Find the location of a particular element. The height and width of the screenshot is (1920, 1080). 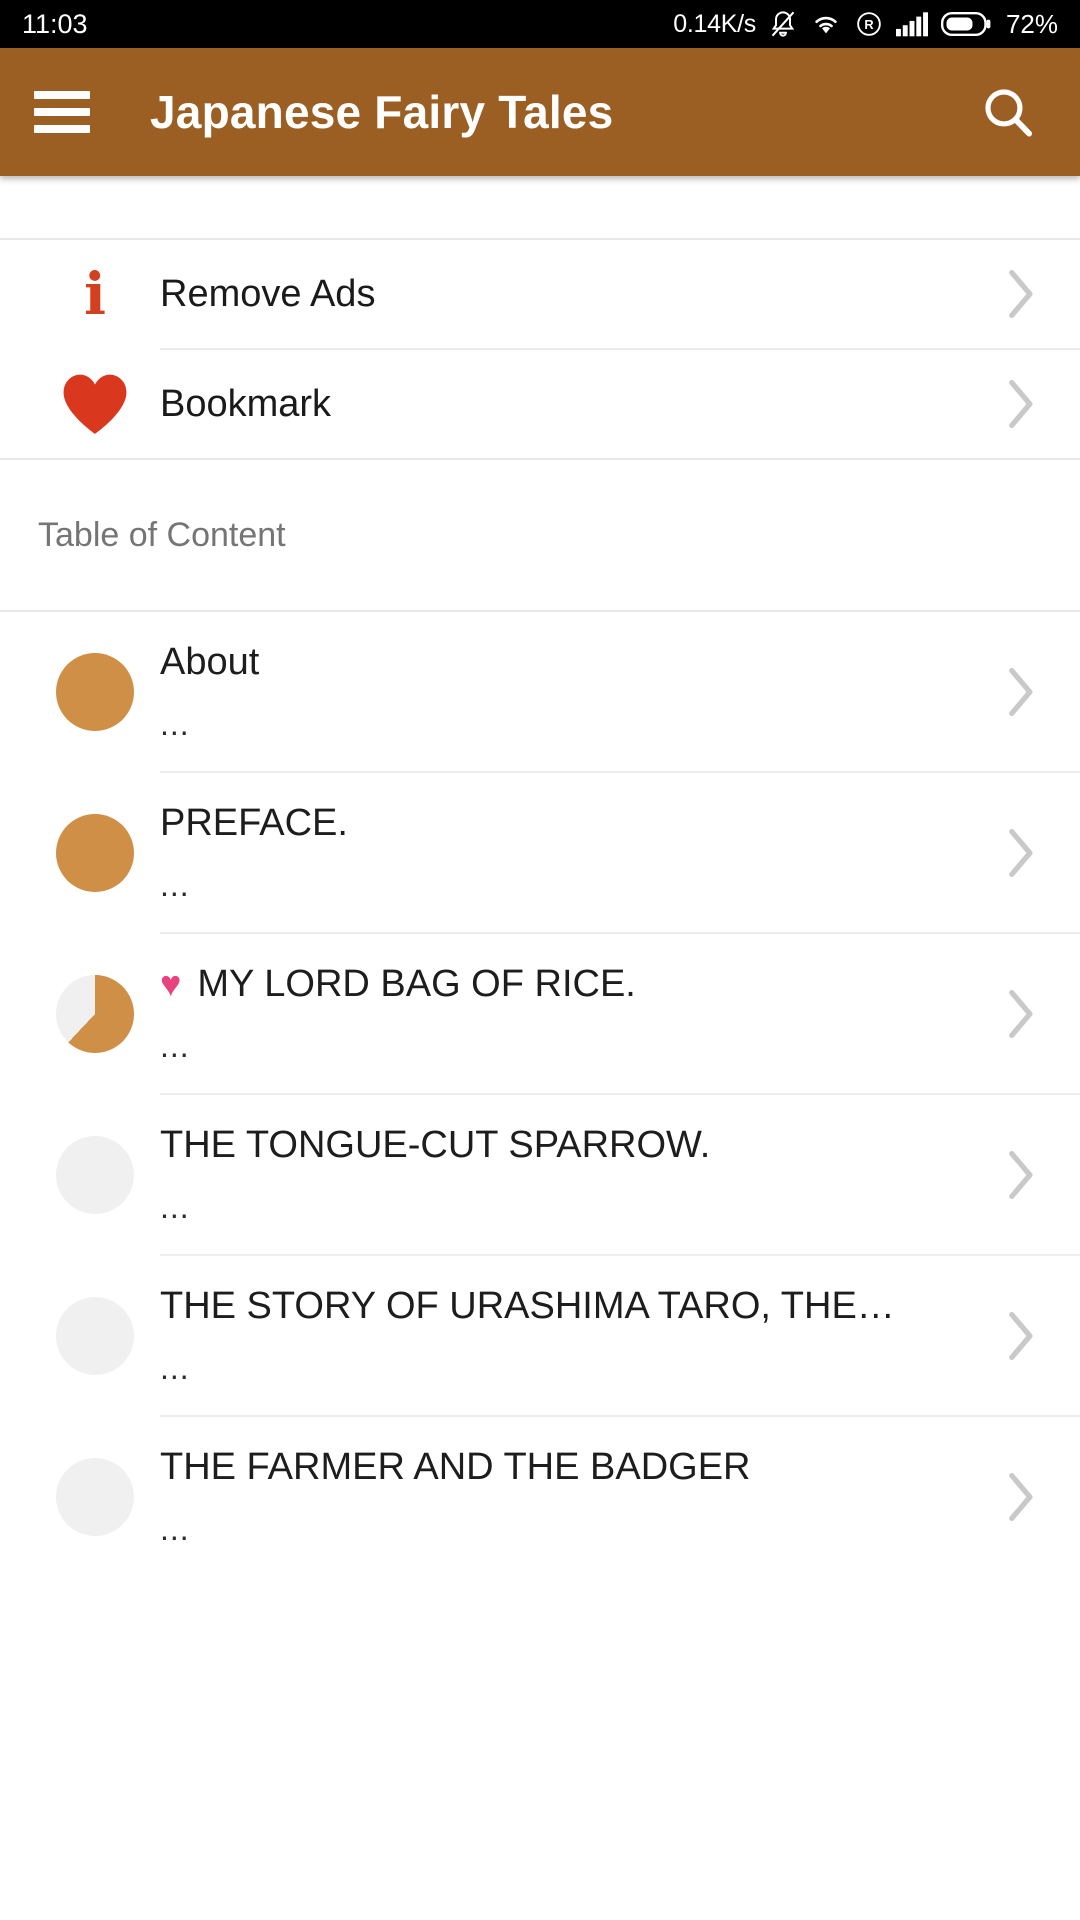

hamburger-menu-icon is located at coordinates (62, 112).